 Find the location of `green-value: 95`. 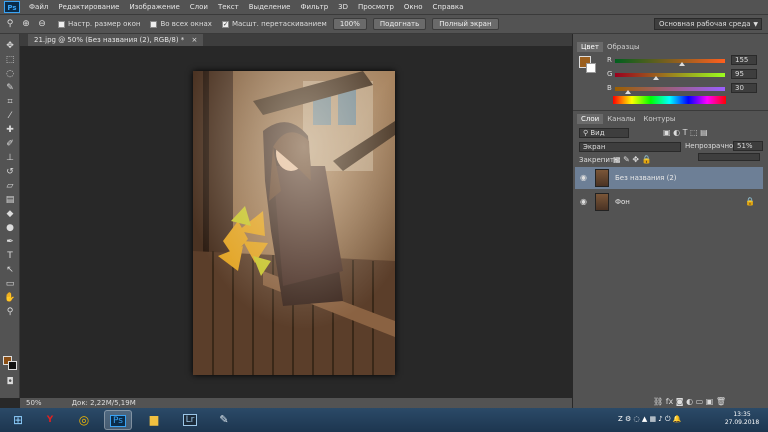

green-value: 95 is located at coordinates (744, 74).